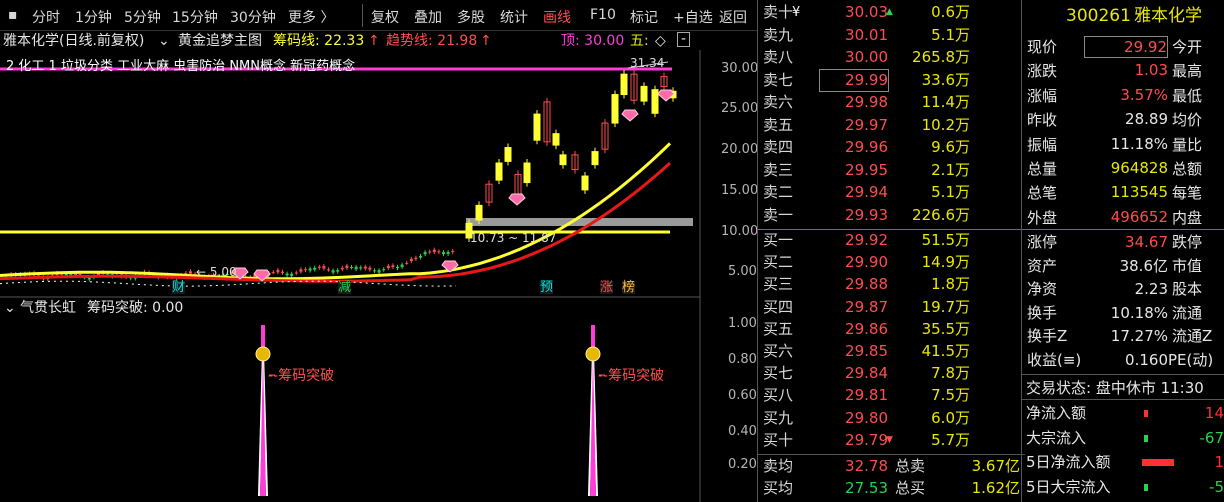  I want to click on sell-level-row: 卖九 30.01 5.1万, so click(891, 35).